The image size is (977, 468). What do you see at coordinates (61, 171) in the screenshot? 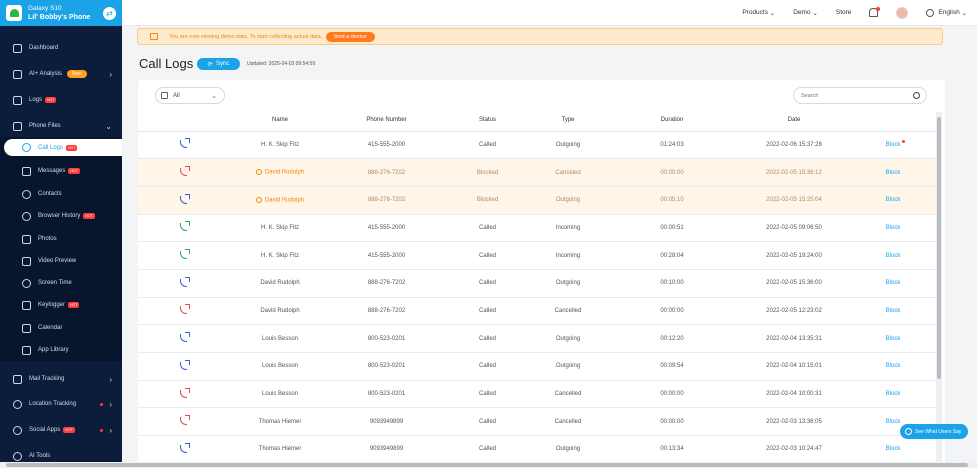
I see `sidebar-item-messages: Messages HOT` at bounding box center [61, 171].